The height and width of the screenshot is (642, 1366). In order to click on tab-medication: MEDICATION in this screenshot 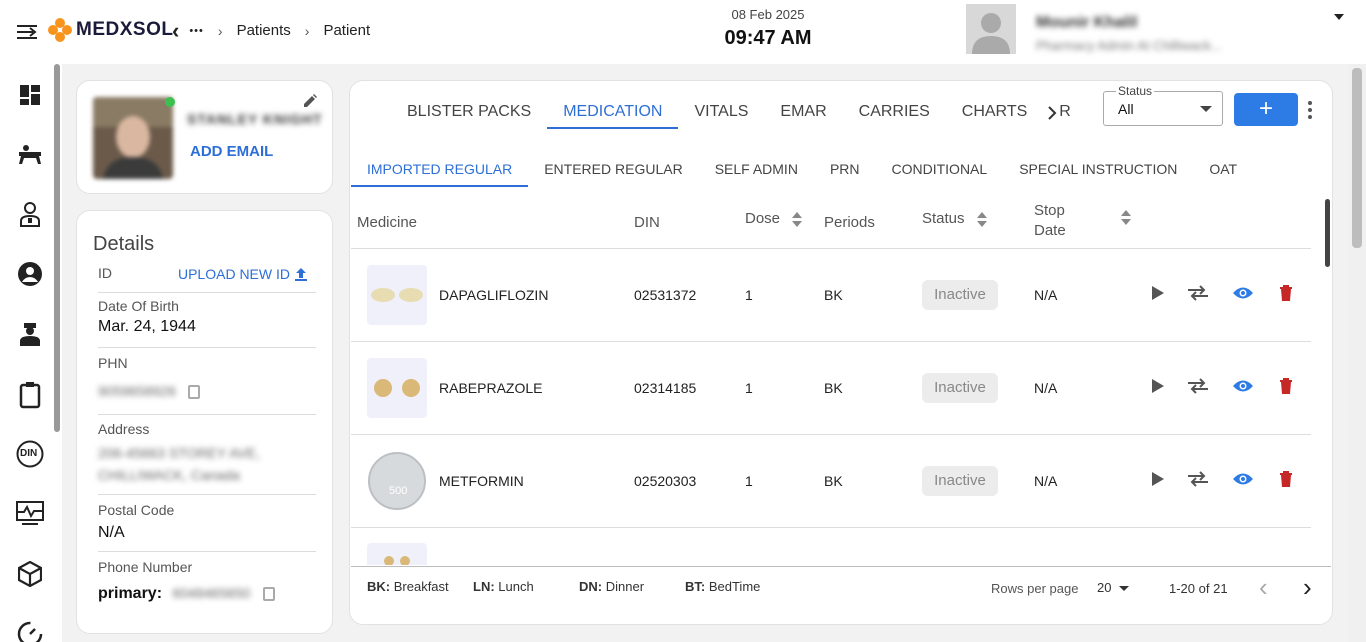, I will do `click(613, 116)`.